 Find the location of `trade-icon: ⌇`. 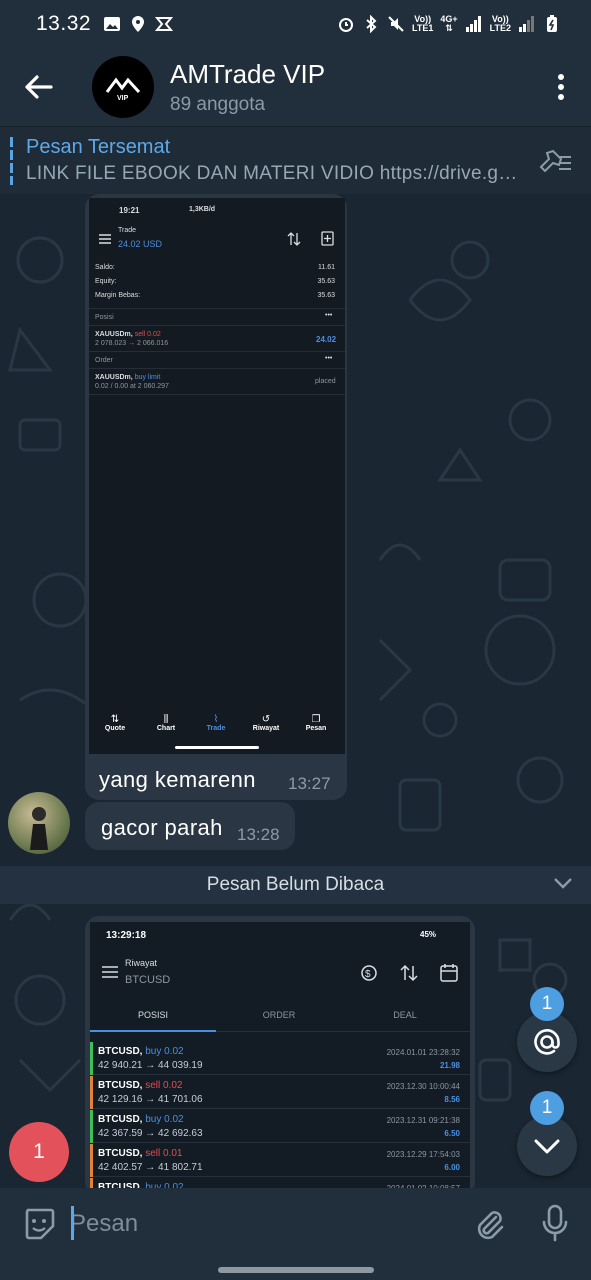

trade-icon: ⌇ is located at coordinates (216, 719).